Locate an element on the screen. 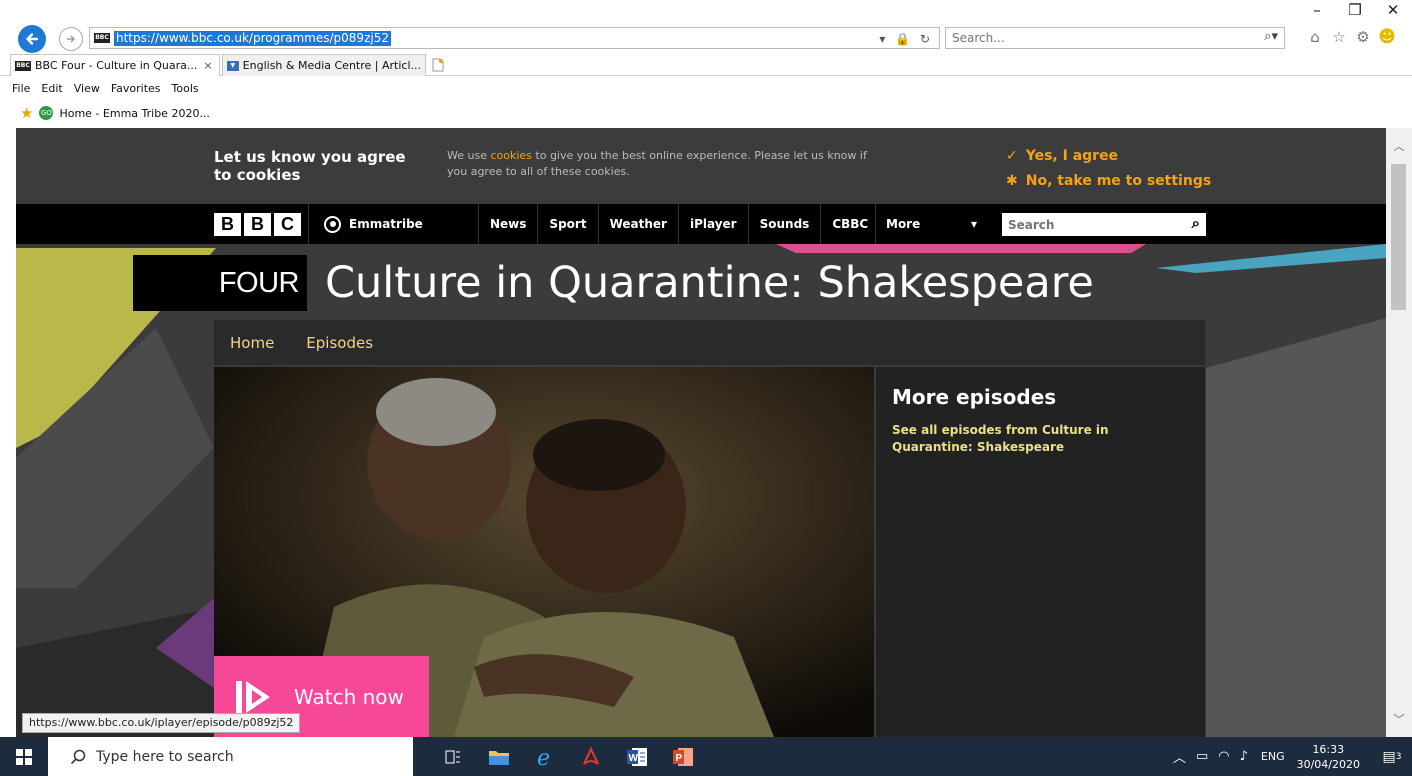  menu-view: View is located at coordinates (87, 88).